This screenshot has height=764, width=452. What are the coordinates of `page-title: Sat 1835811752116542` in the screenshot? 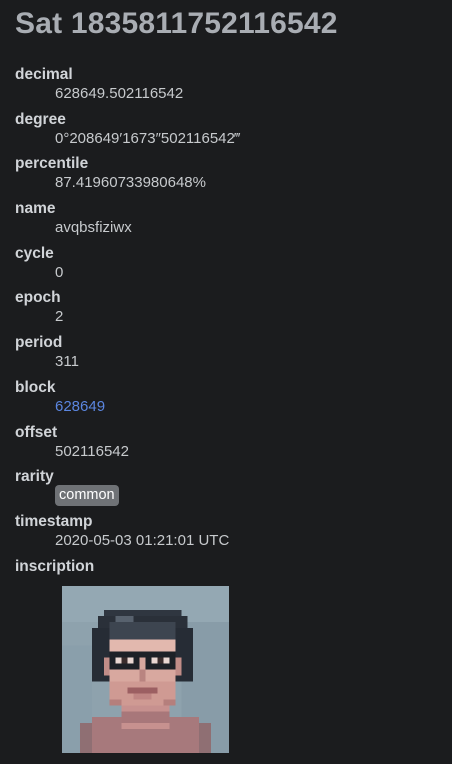 It's located at (176, 23).